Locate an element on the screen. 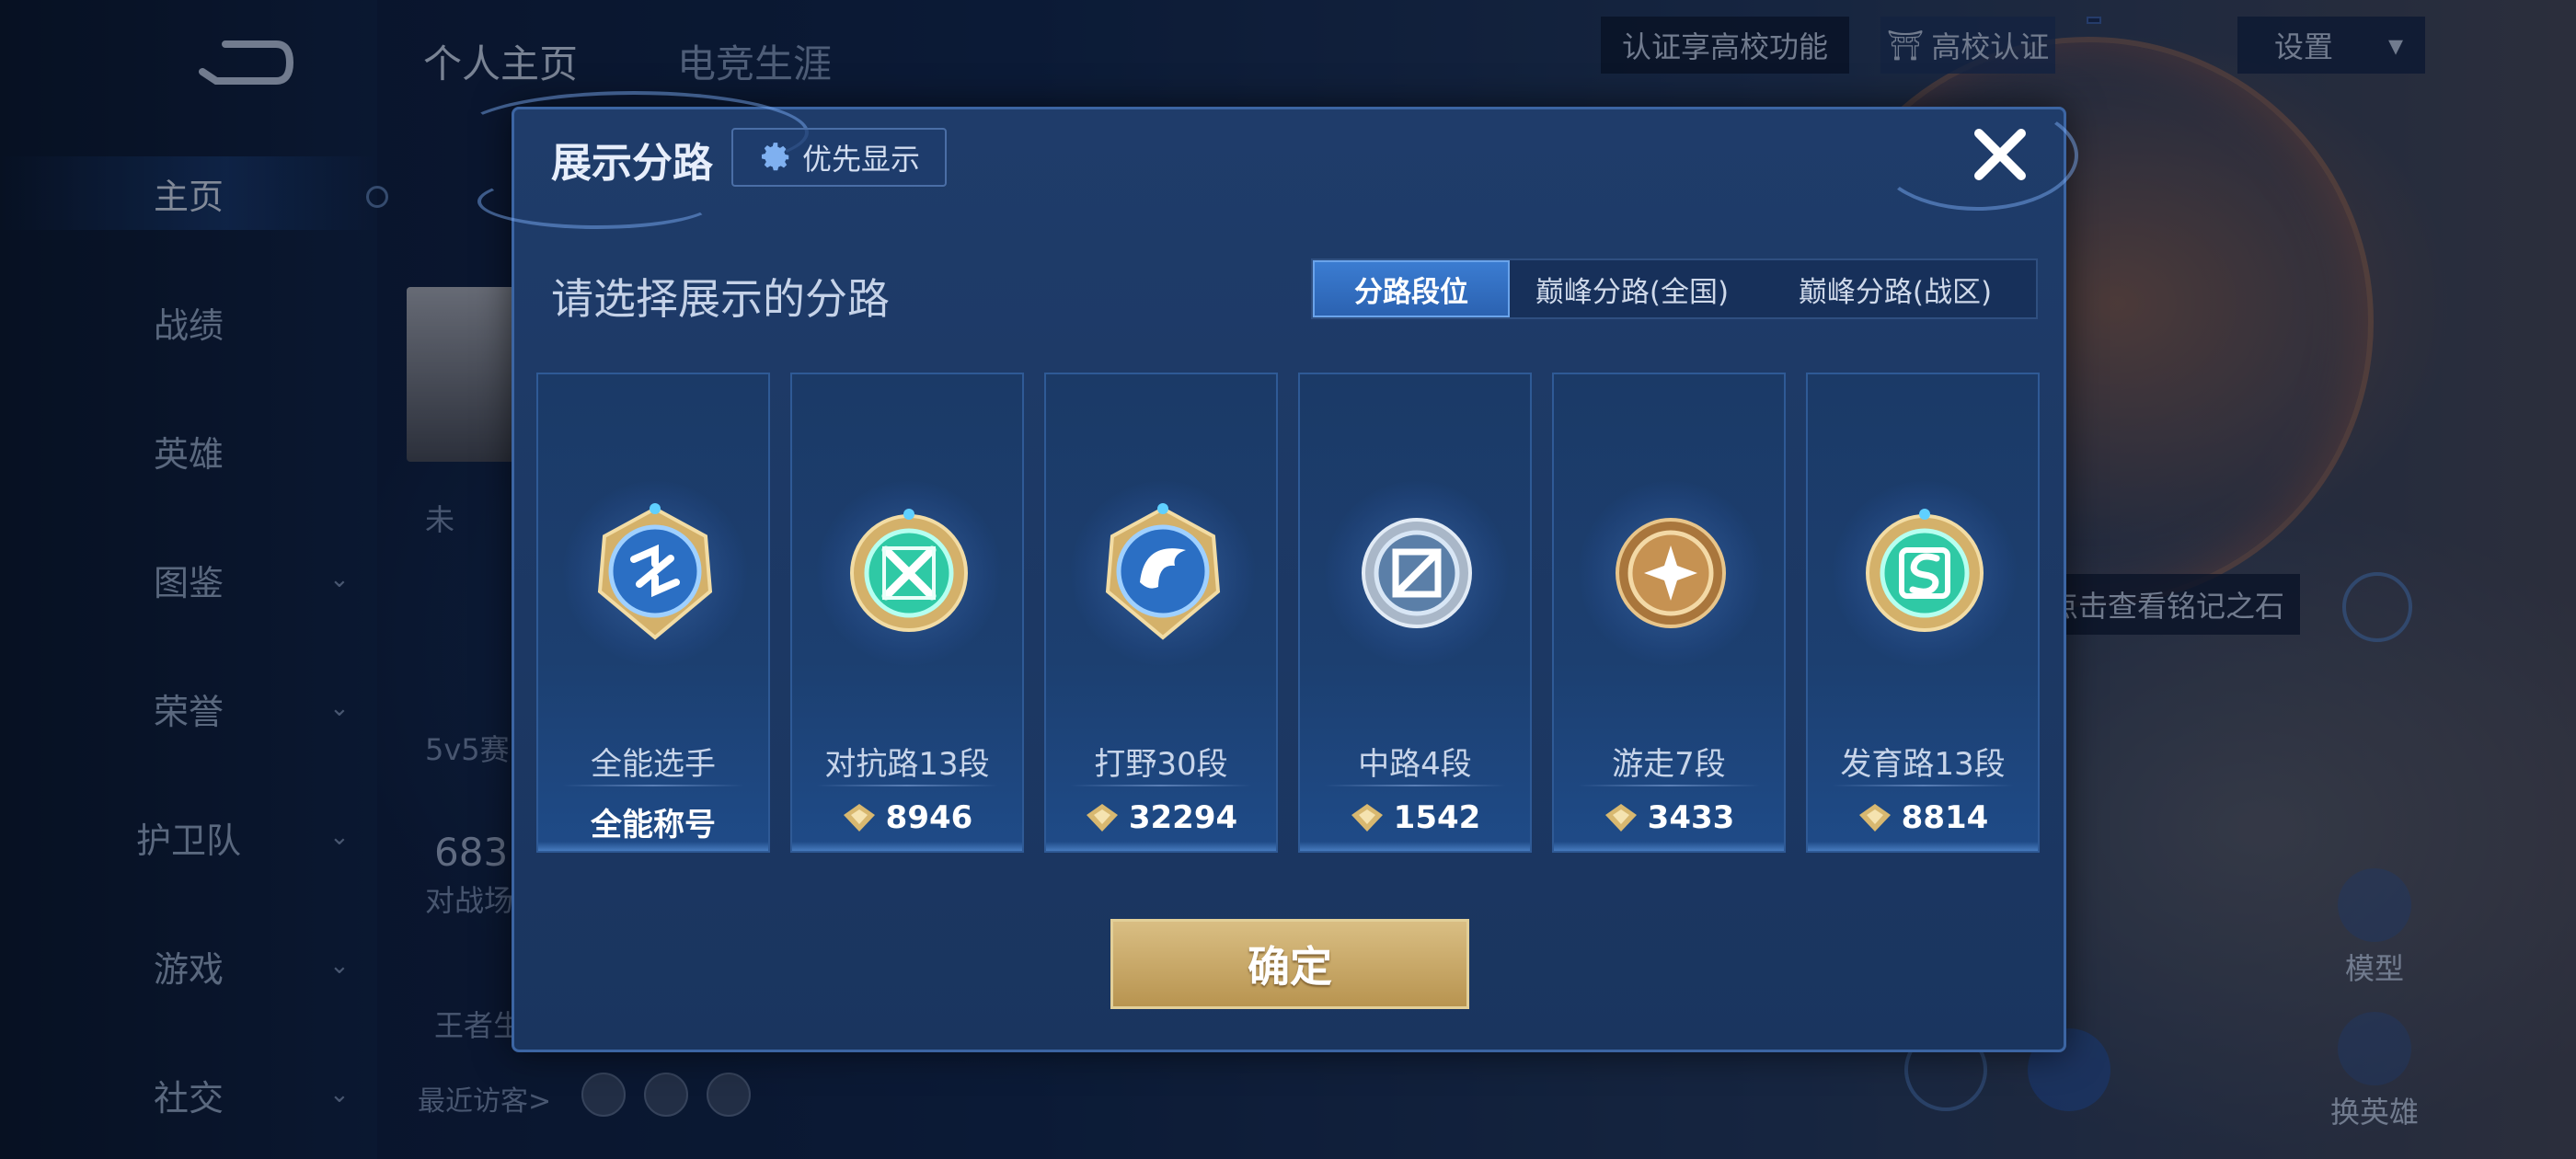 This screenshot has height=1159, width=2576. lane-name: 游走7段 is located at coordinates (1669, 764).